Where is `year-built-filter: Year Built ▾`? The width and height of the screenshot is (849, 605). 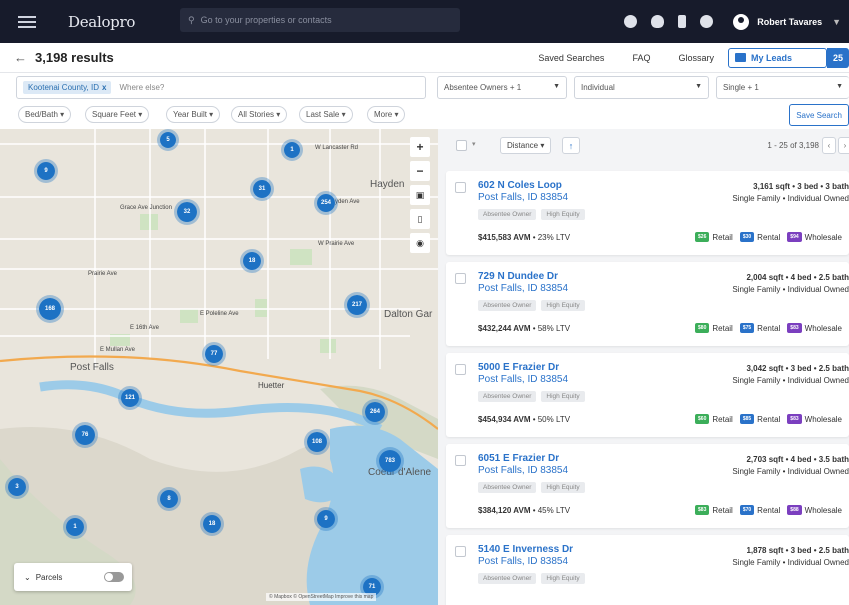
year-built-filter: Year Built ▾ is located at coordinates (193, 114).